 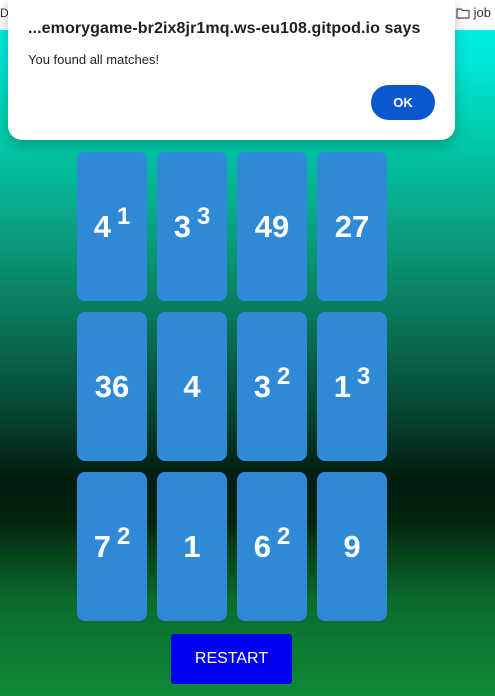 I want to click on memory-card: 13, so click(x=352, y=386).